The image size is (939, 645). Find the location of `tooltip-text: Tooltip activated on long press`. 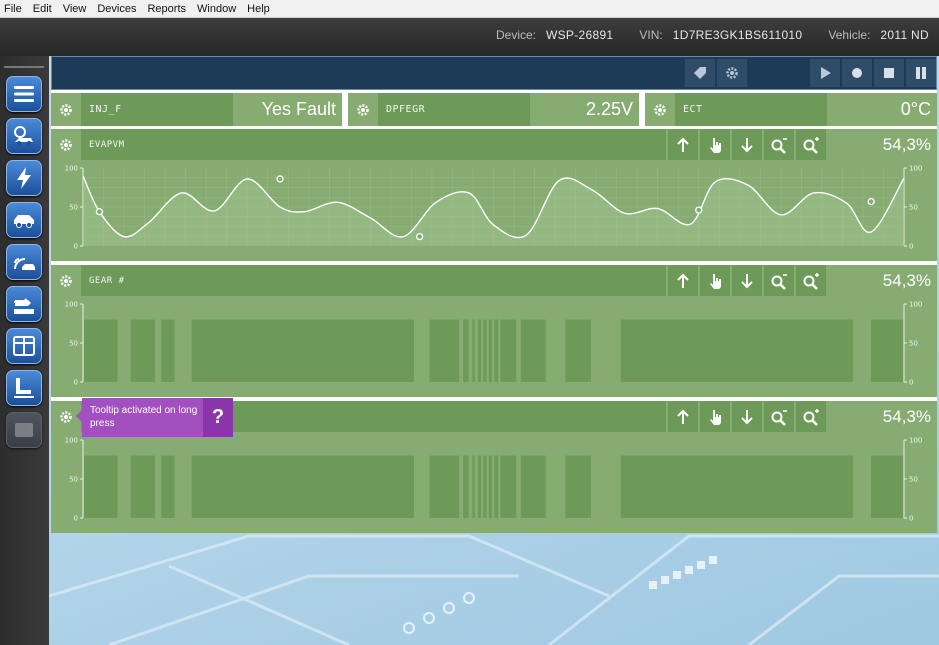

tooltip-text: Tooltip activated on long press is located at coordinates (144, 417).